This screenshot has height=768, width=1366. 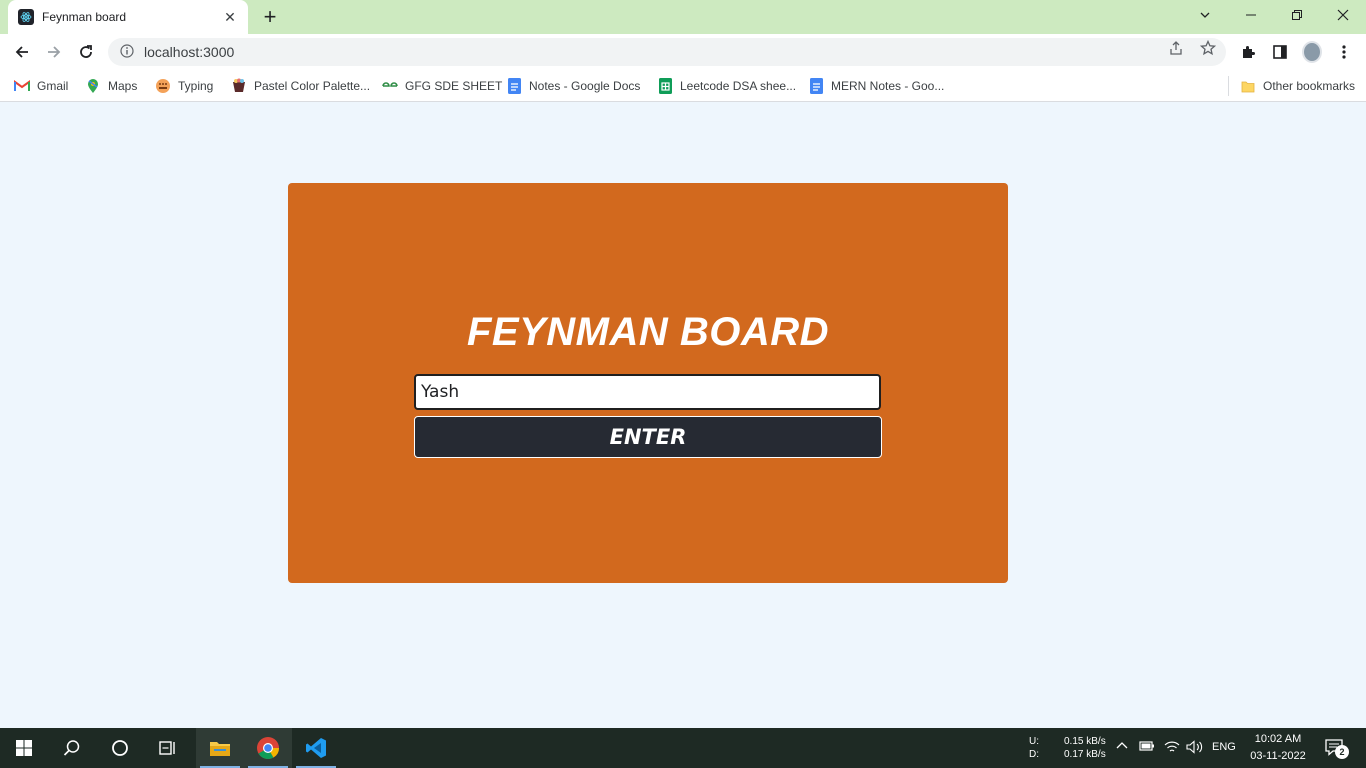 What do you see at coordinates (128, 17) in the screenshot?
I see `browser-tab: Feynman board ✕` at bounding box center [128, 17].